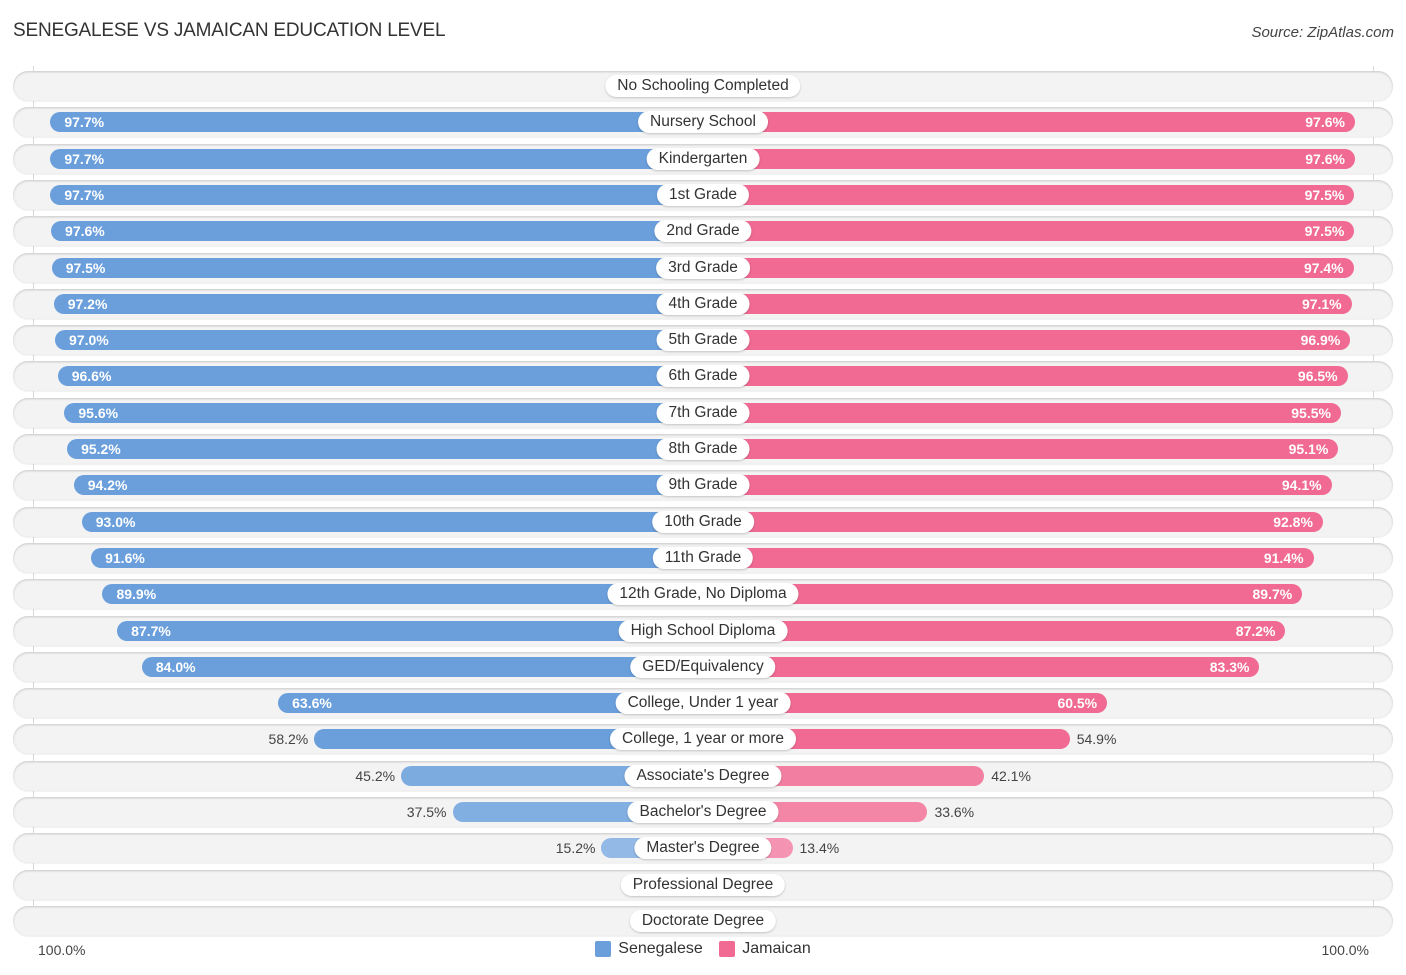 The image size is (1406, 975). I want to click on value-label-jamaican: 95.5%, so click(1311, 412).